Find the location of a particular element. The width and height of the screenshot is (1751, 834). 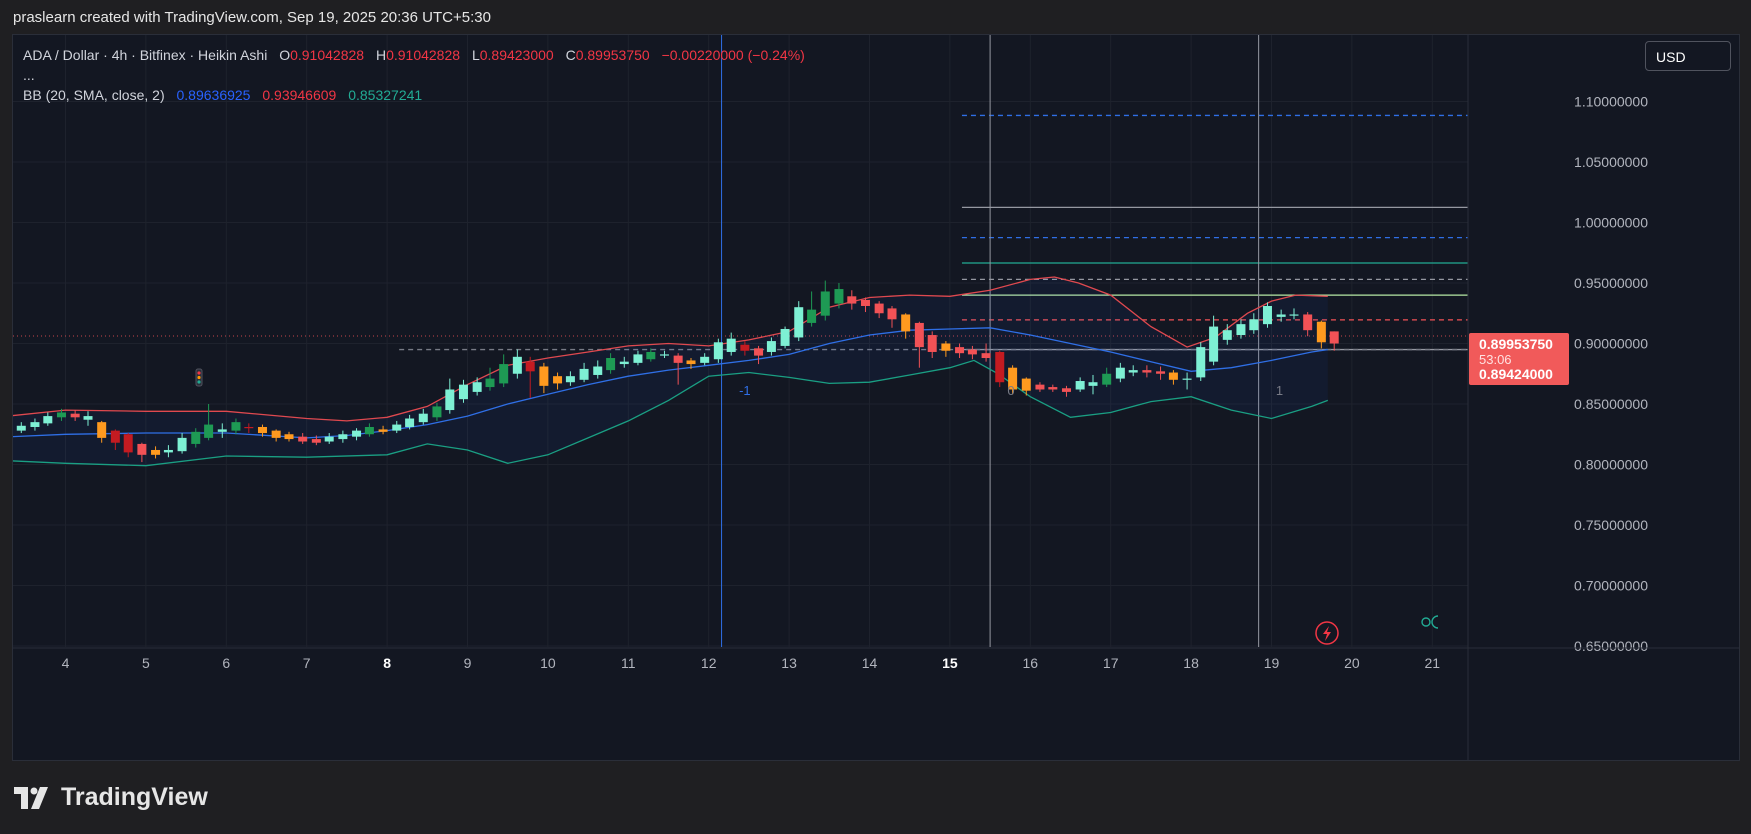

bb-lower-value: 0.85327241 is located at coordinates (385, 95).